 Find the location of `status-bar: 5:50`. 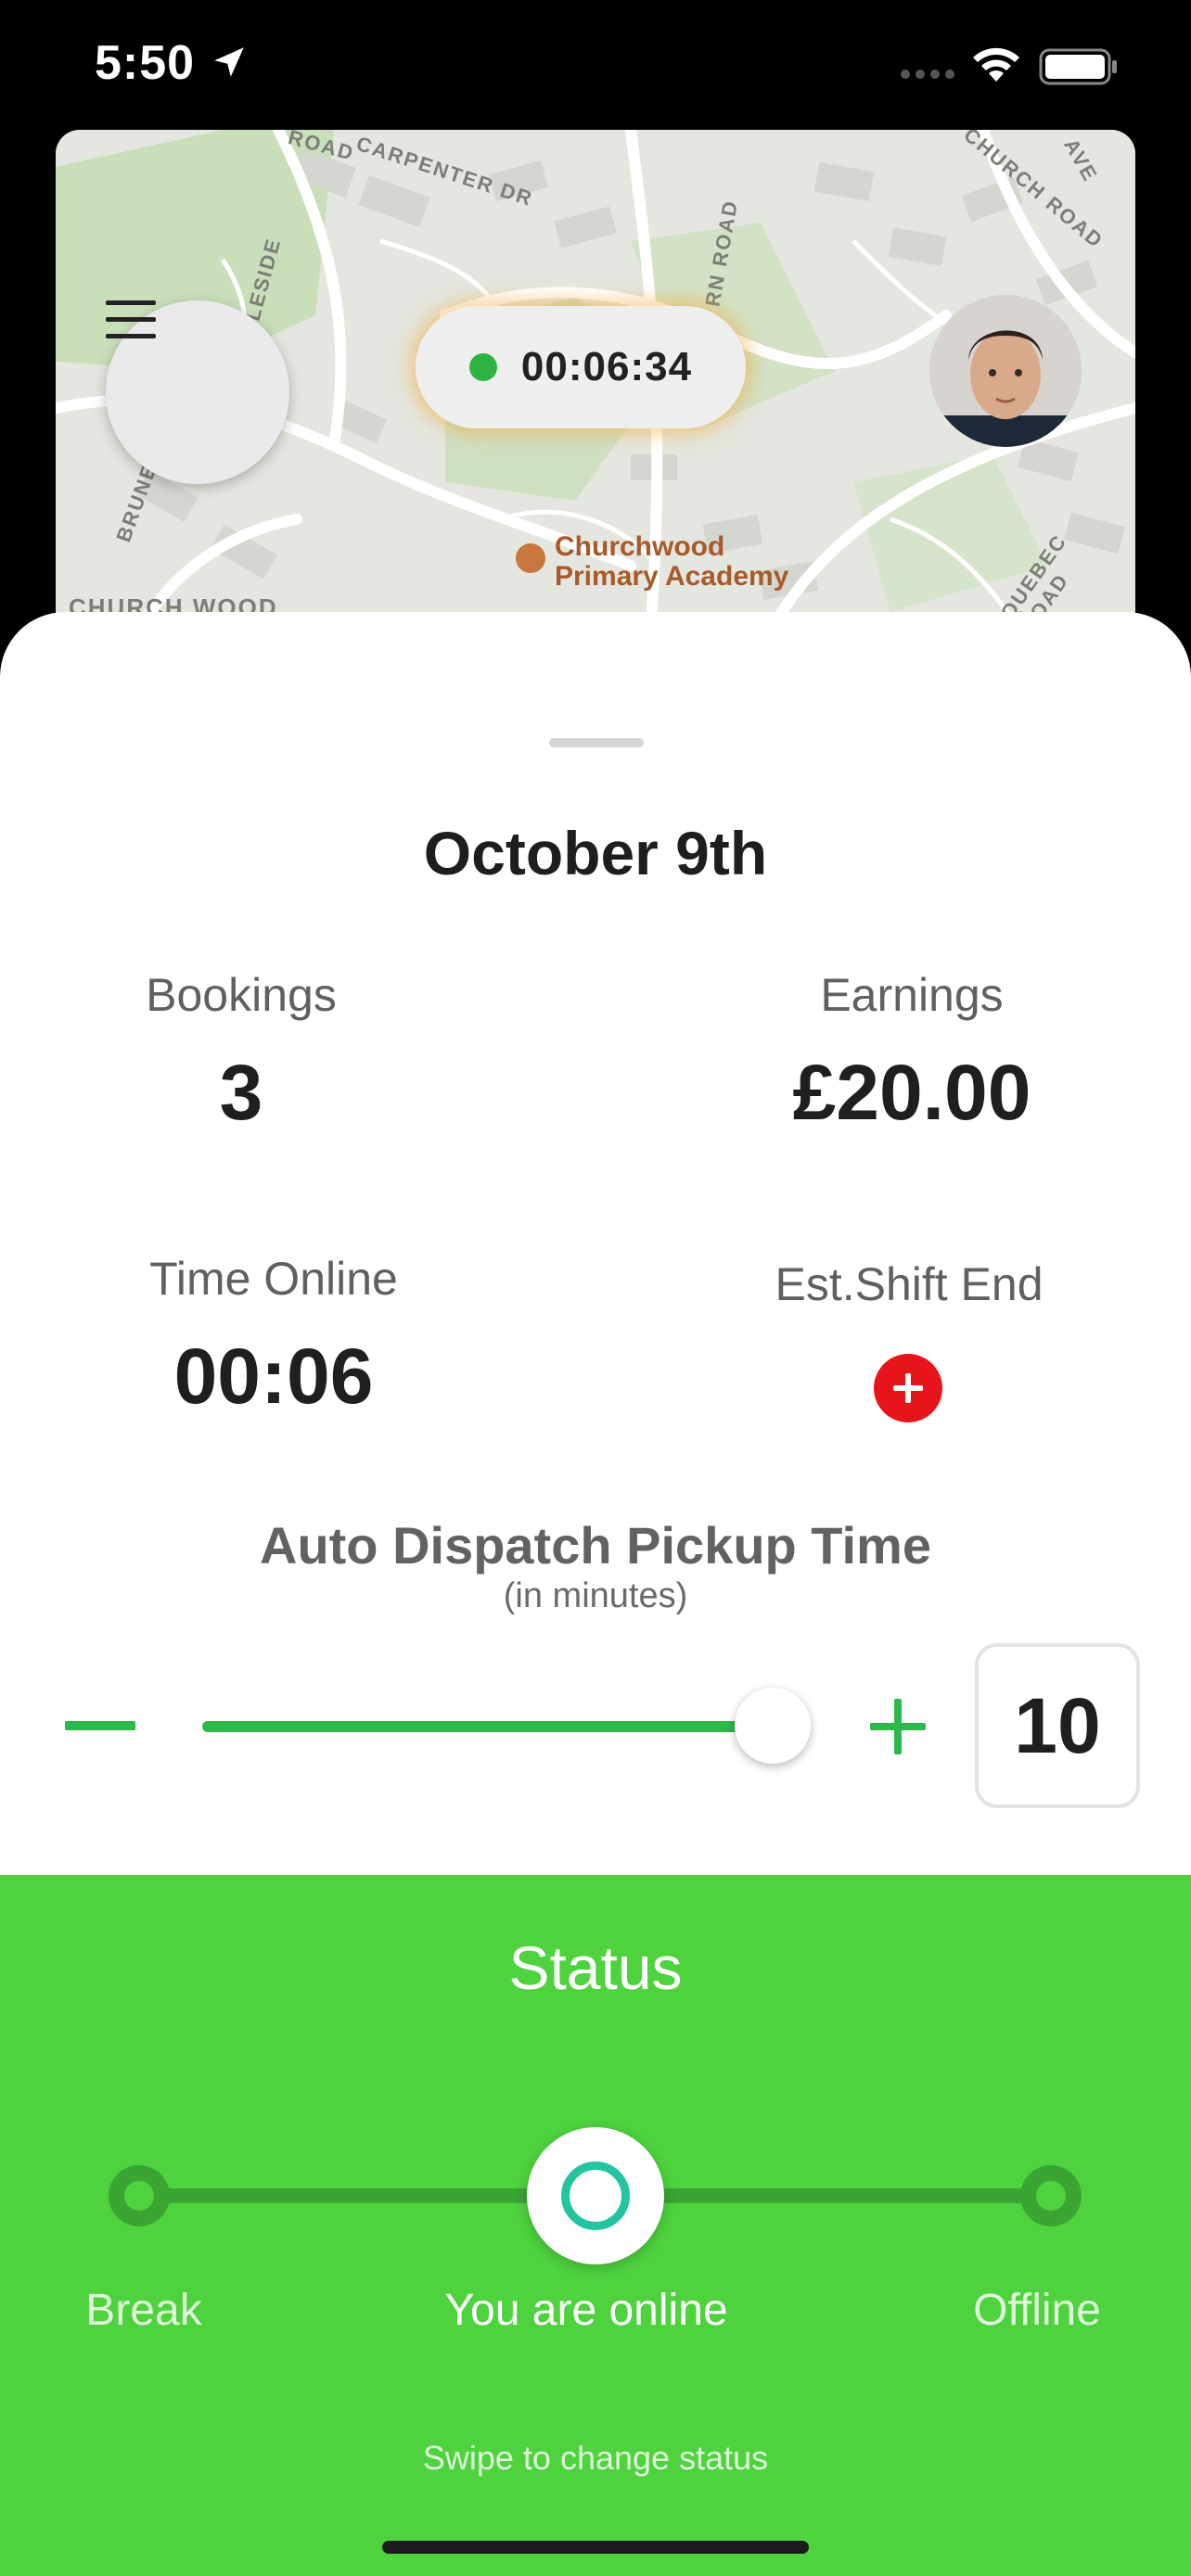

status-bar: 5:50 is located at coordinates (595, 65).